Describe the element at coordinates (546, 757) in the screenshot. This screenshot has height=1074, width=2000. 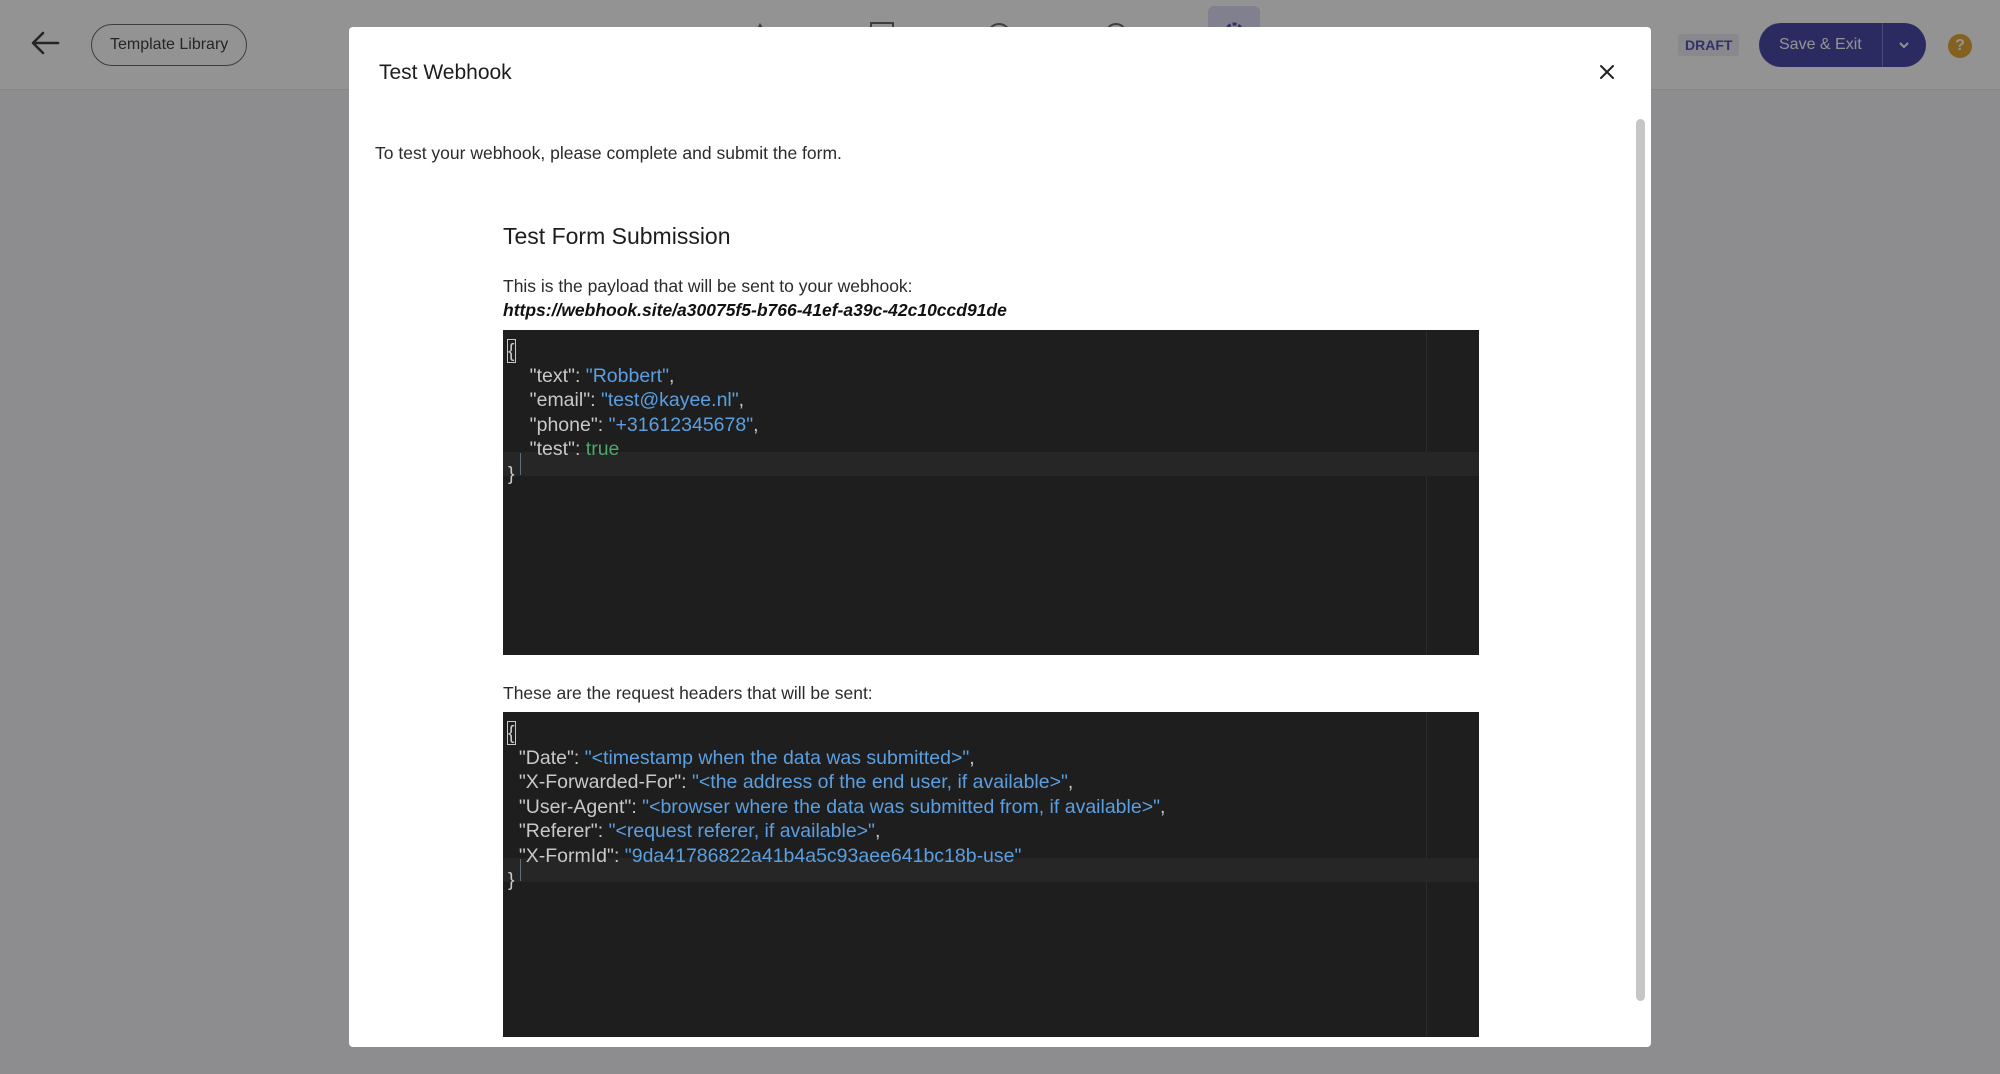
I see `json-key: "Date"` at that location.